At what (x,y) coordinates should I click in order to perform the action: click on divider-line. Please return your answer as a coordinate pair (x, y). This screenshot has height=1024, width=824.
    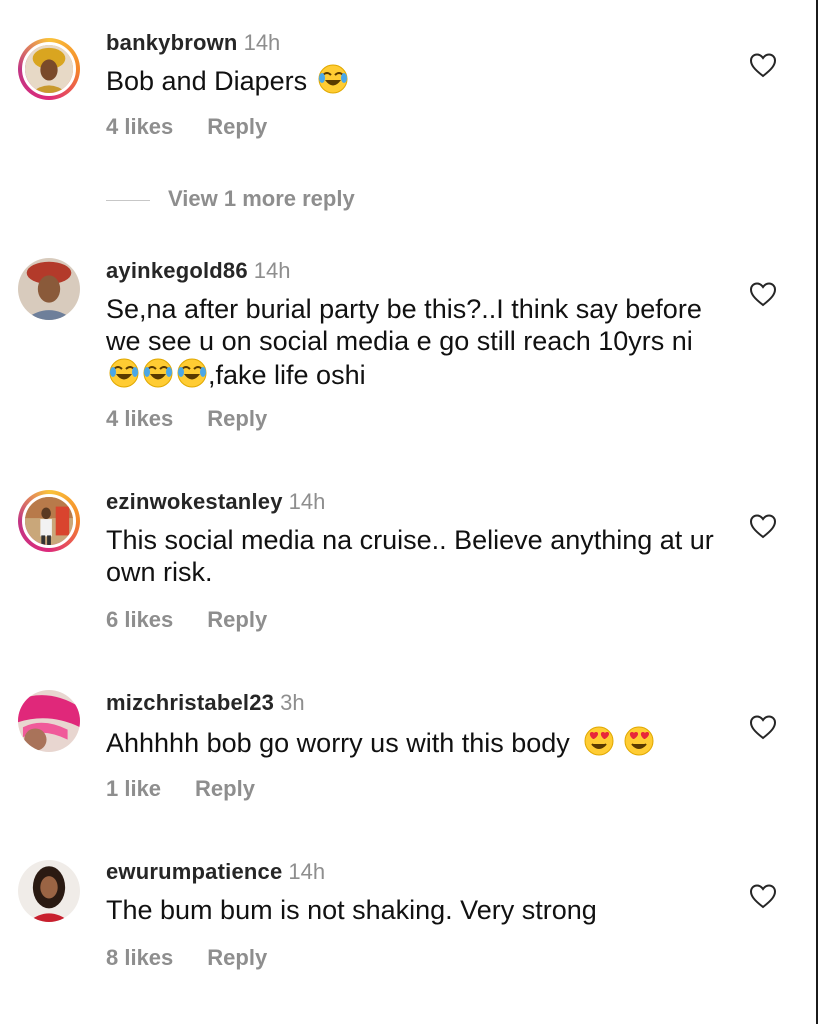
    Looking at the image, I should click on (128, 200).